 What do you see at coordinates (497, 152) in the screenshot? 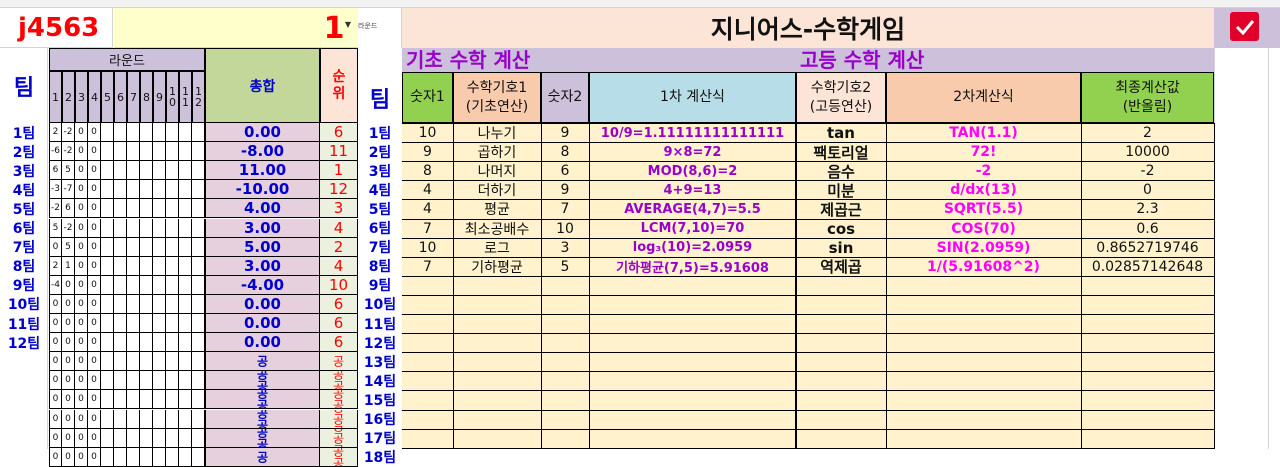
I see `cell-sym1: 곱하기` at bounding box center [497, 152].